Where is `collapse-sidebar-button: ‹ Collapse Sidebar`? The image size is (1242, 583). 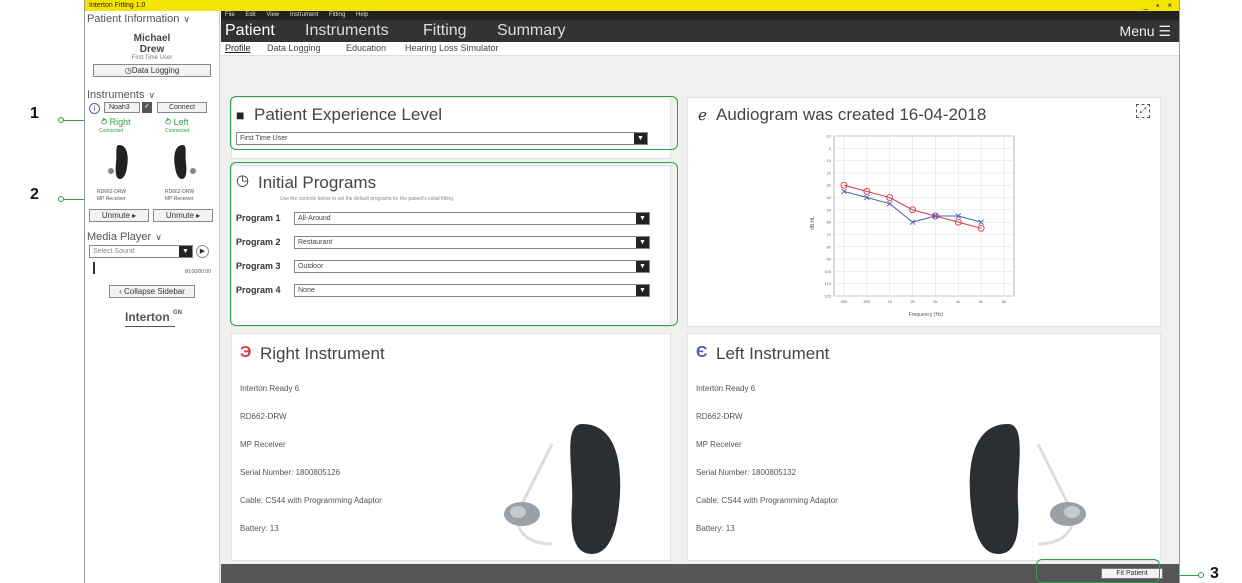 collapse-sidebar-button: ‹ Collapse Sidebar is located at coordinates (152, 291).